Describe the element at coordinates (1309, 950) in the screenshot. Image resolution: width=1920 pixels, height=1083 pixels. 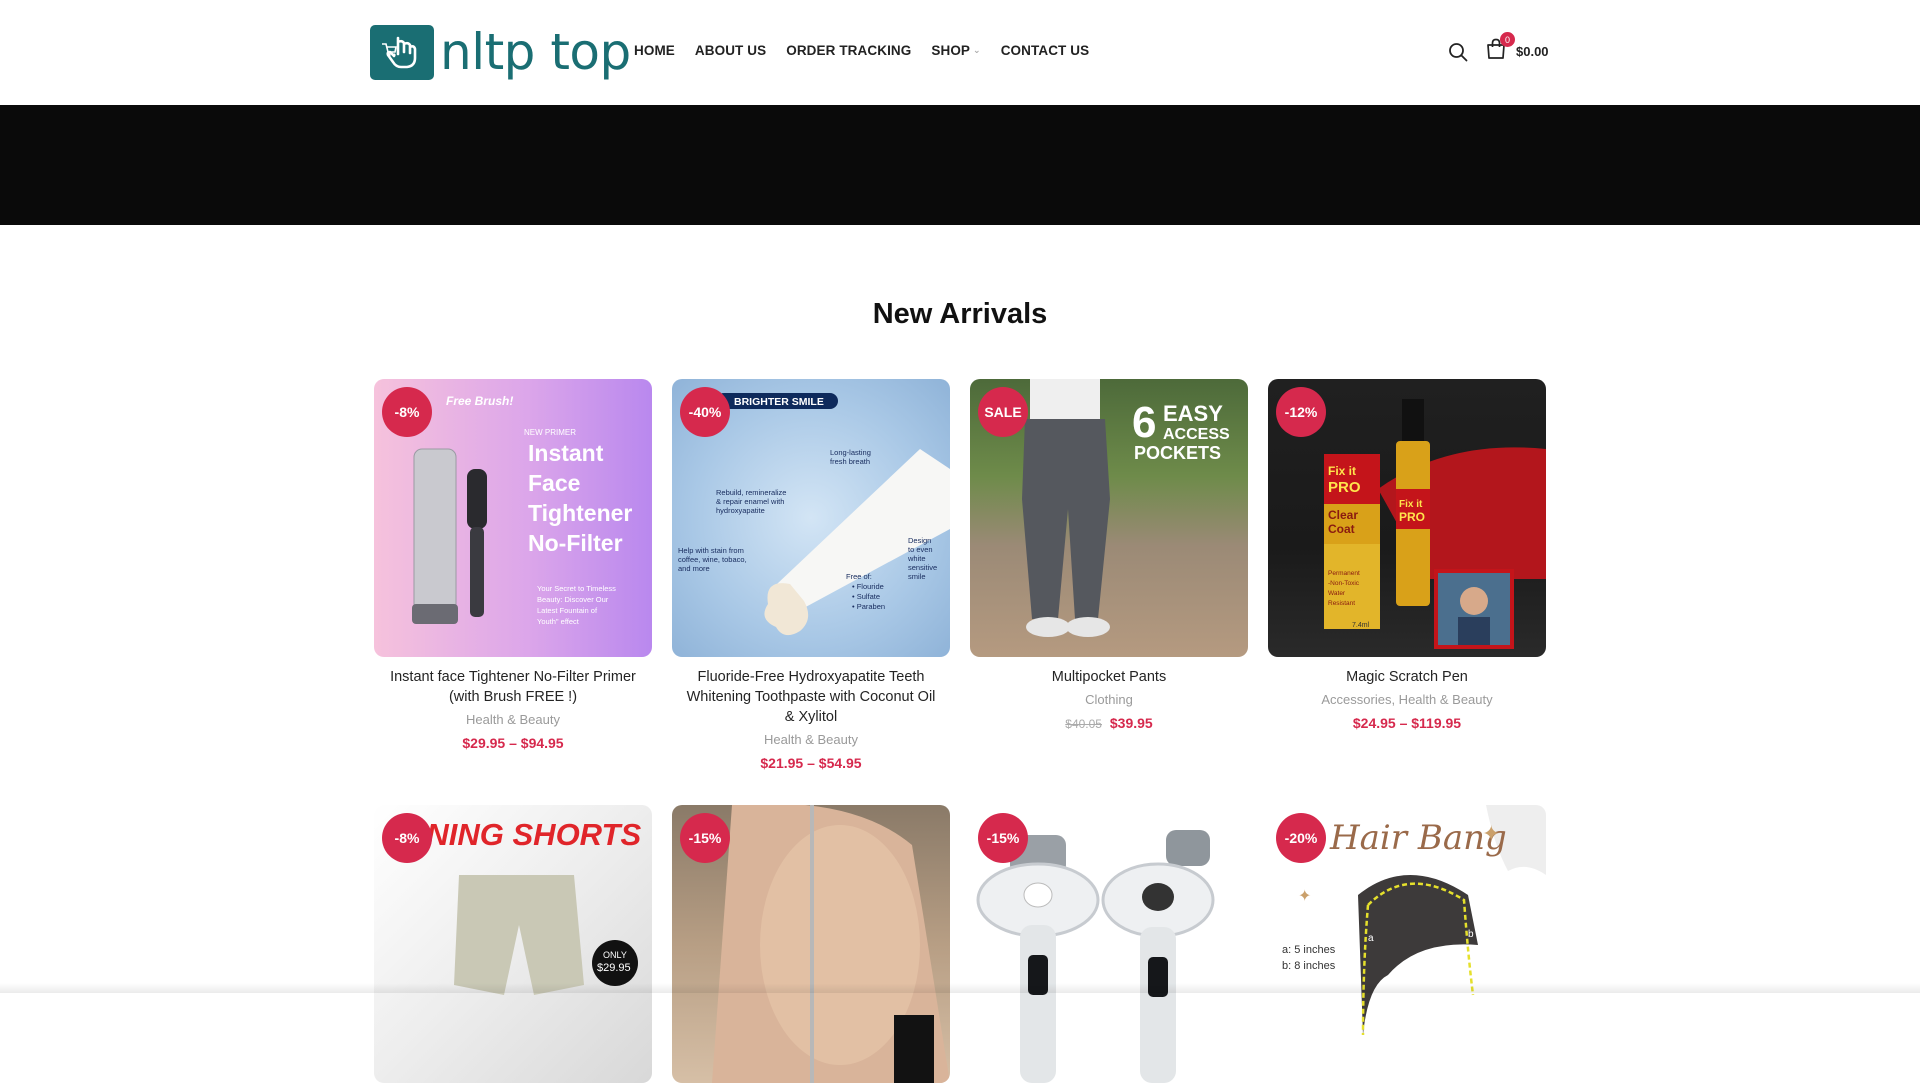
I see `size-a: a: 5 inches` at that location.